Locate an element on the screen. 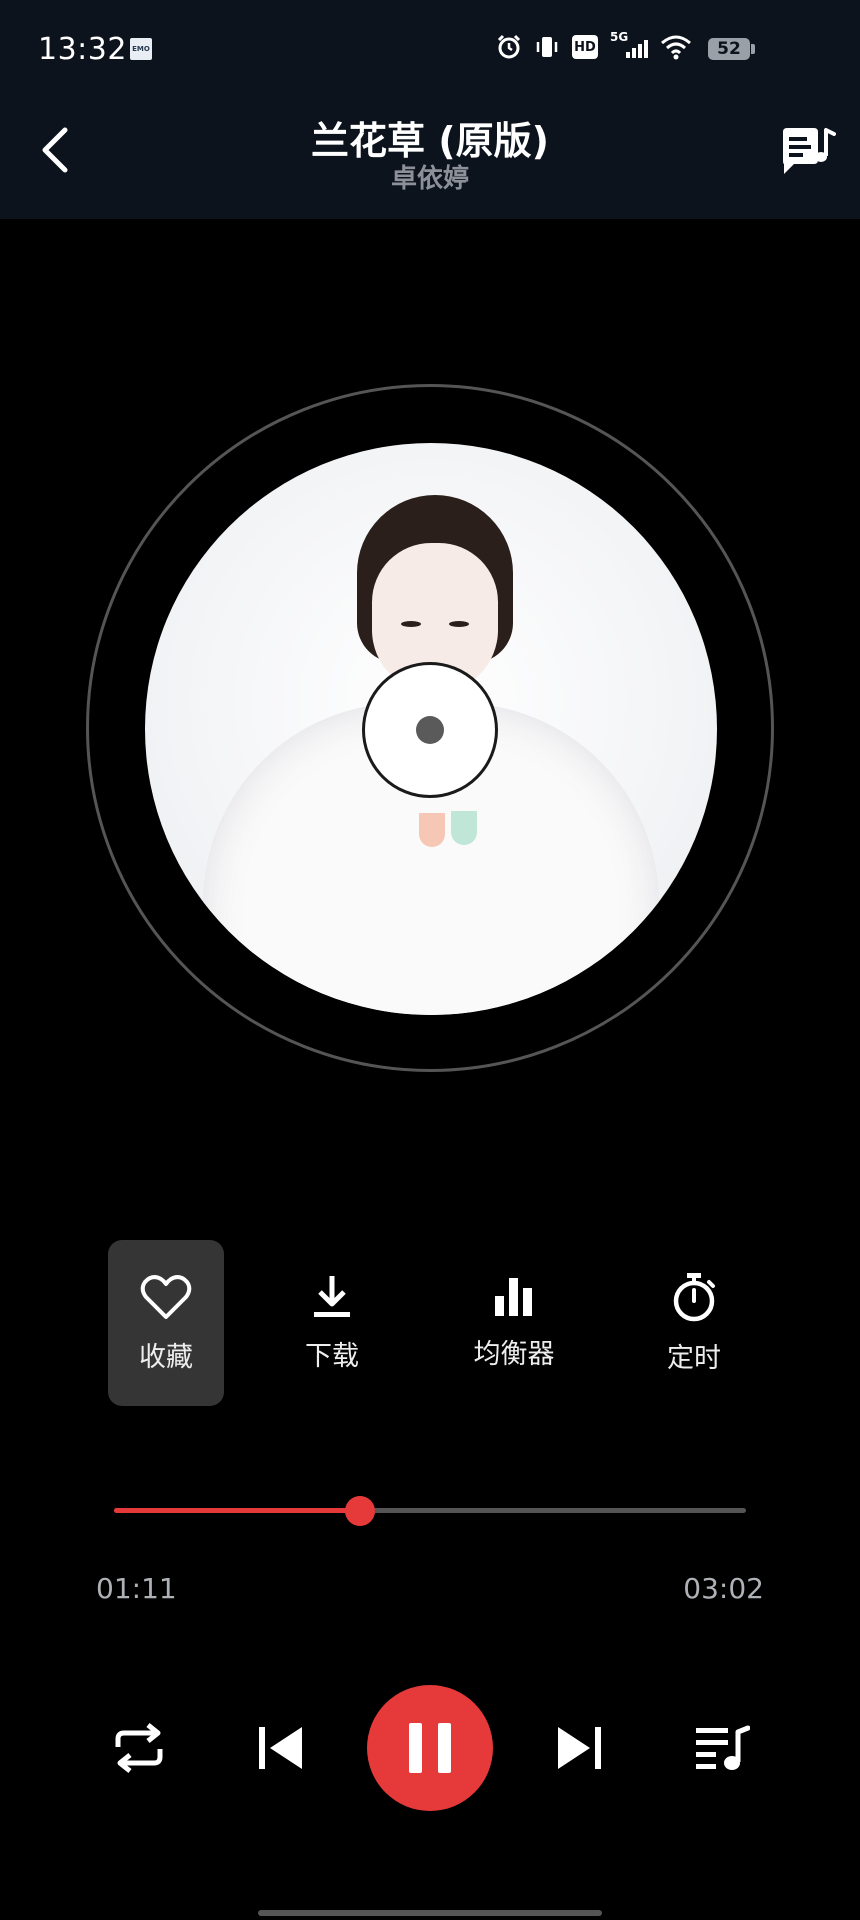 Image resolution: width=860 pixels, height=1920 pixels. next-button is located at coordinates (580, 1748).